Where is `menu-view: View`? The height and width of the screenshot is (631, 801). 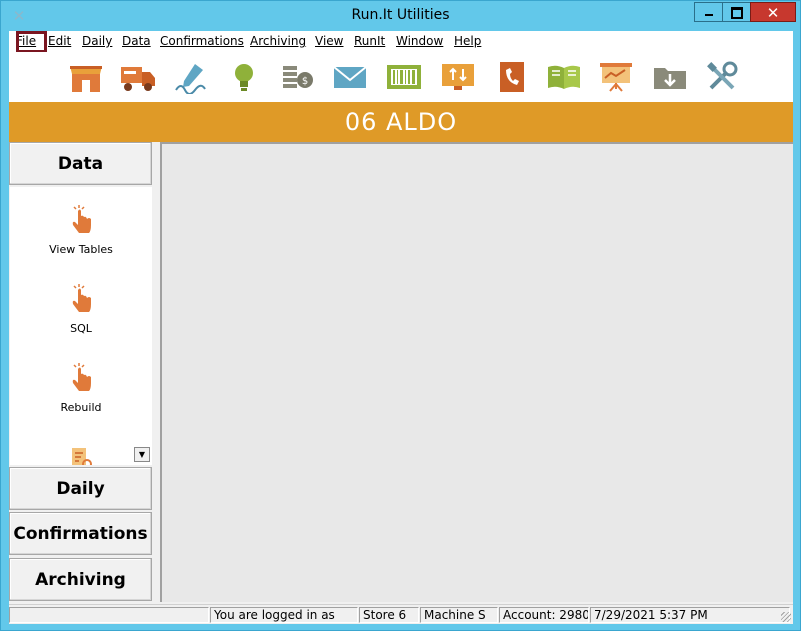 menu-view: View is located at coordinates (329, 41).